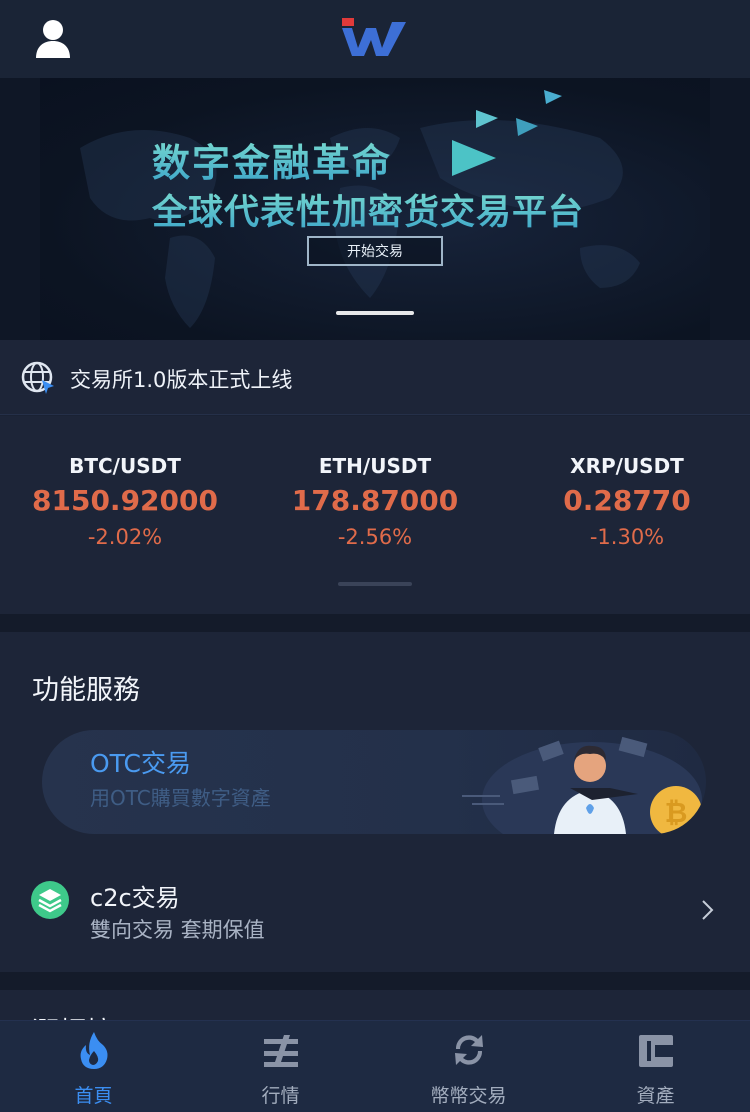 This screenshot has width=750, height=1112. I want to click on exchange-icon, so click(469, 1050).